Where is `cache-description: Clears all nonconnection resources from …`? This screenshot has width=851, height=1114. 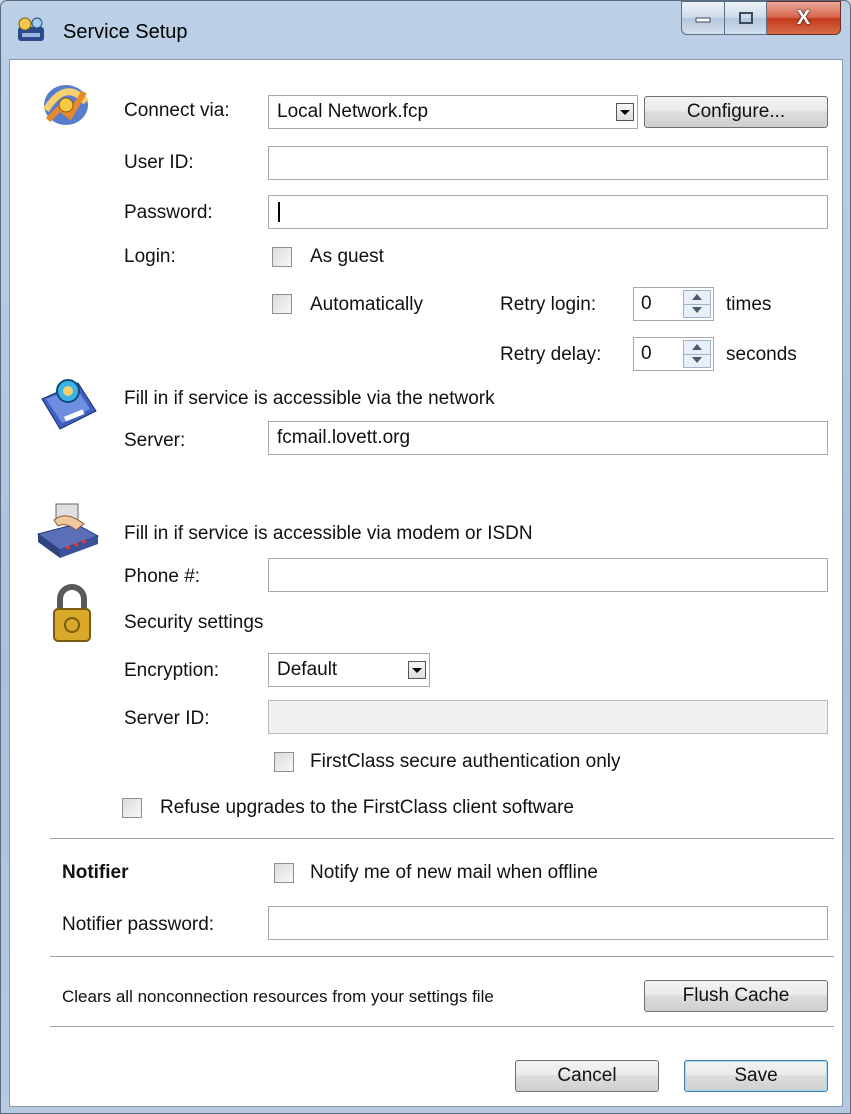
cache-description: Clears all nonconnection resources from … is located at coordinates (278, 996).